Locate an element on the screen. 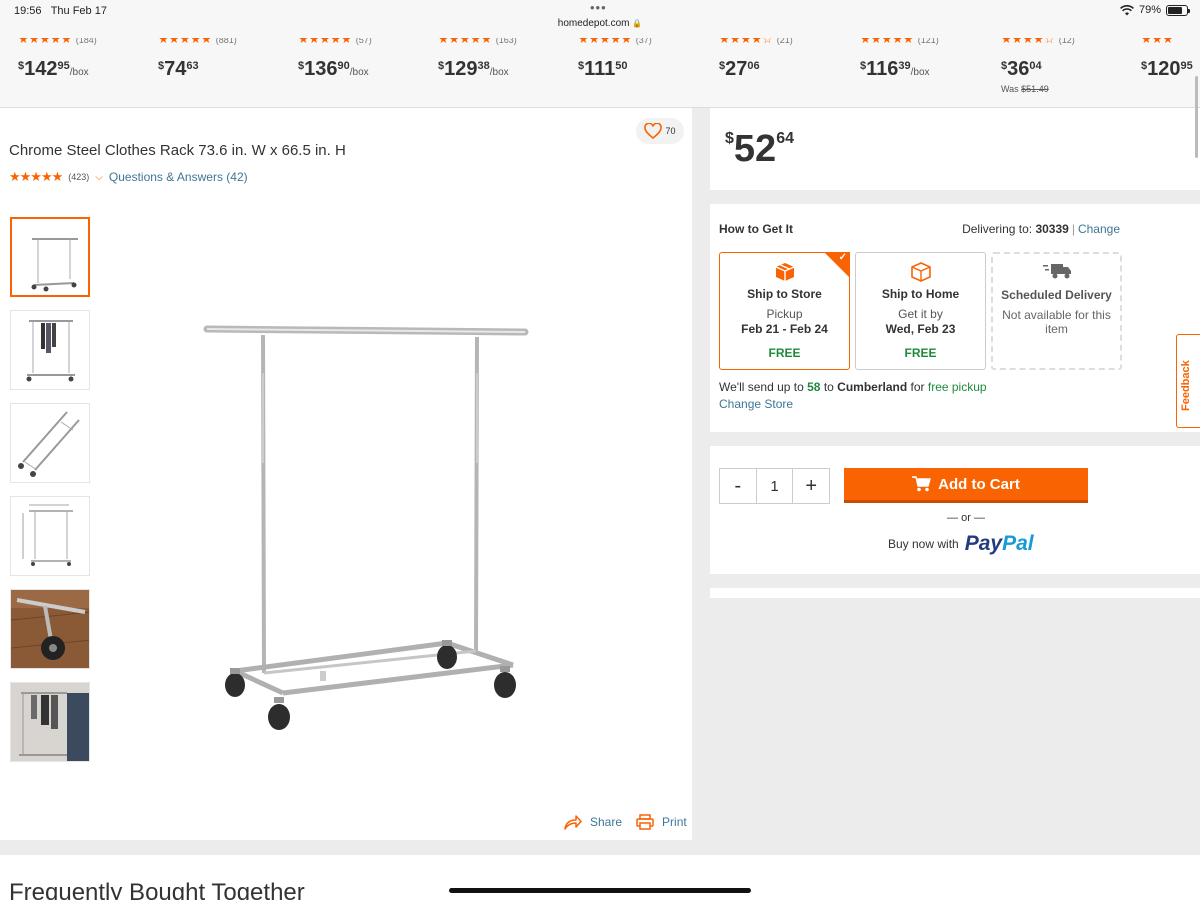  carousel-product: ★★★★★ (37) $11150 is located at coordinates (648, 72).